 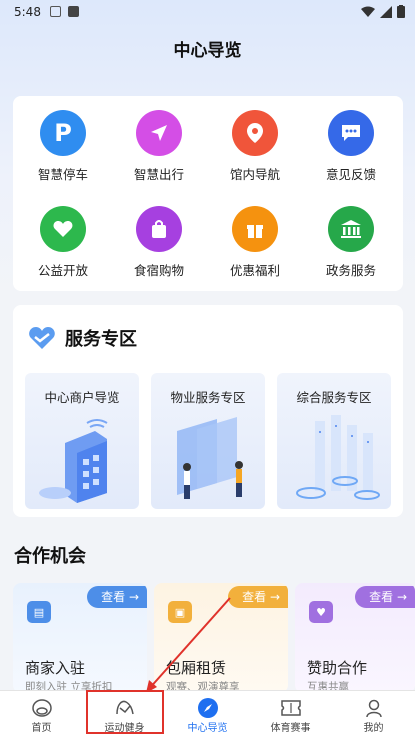 I want to click on shopping-bag-icon, so click(x=159, y=229).